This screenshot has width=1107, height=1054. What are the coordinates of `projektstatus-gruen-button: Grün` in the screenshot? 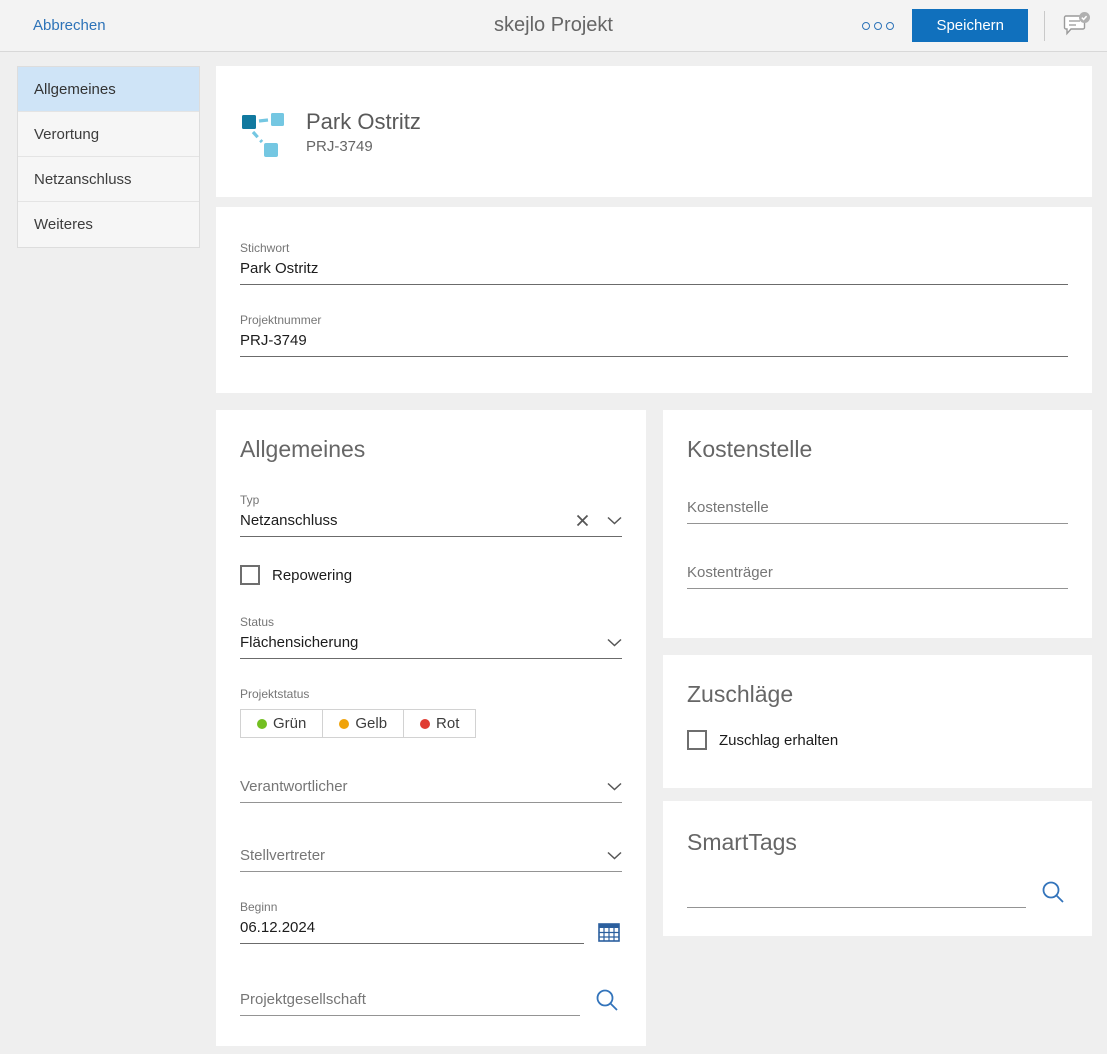 It's located at (282, 723).